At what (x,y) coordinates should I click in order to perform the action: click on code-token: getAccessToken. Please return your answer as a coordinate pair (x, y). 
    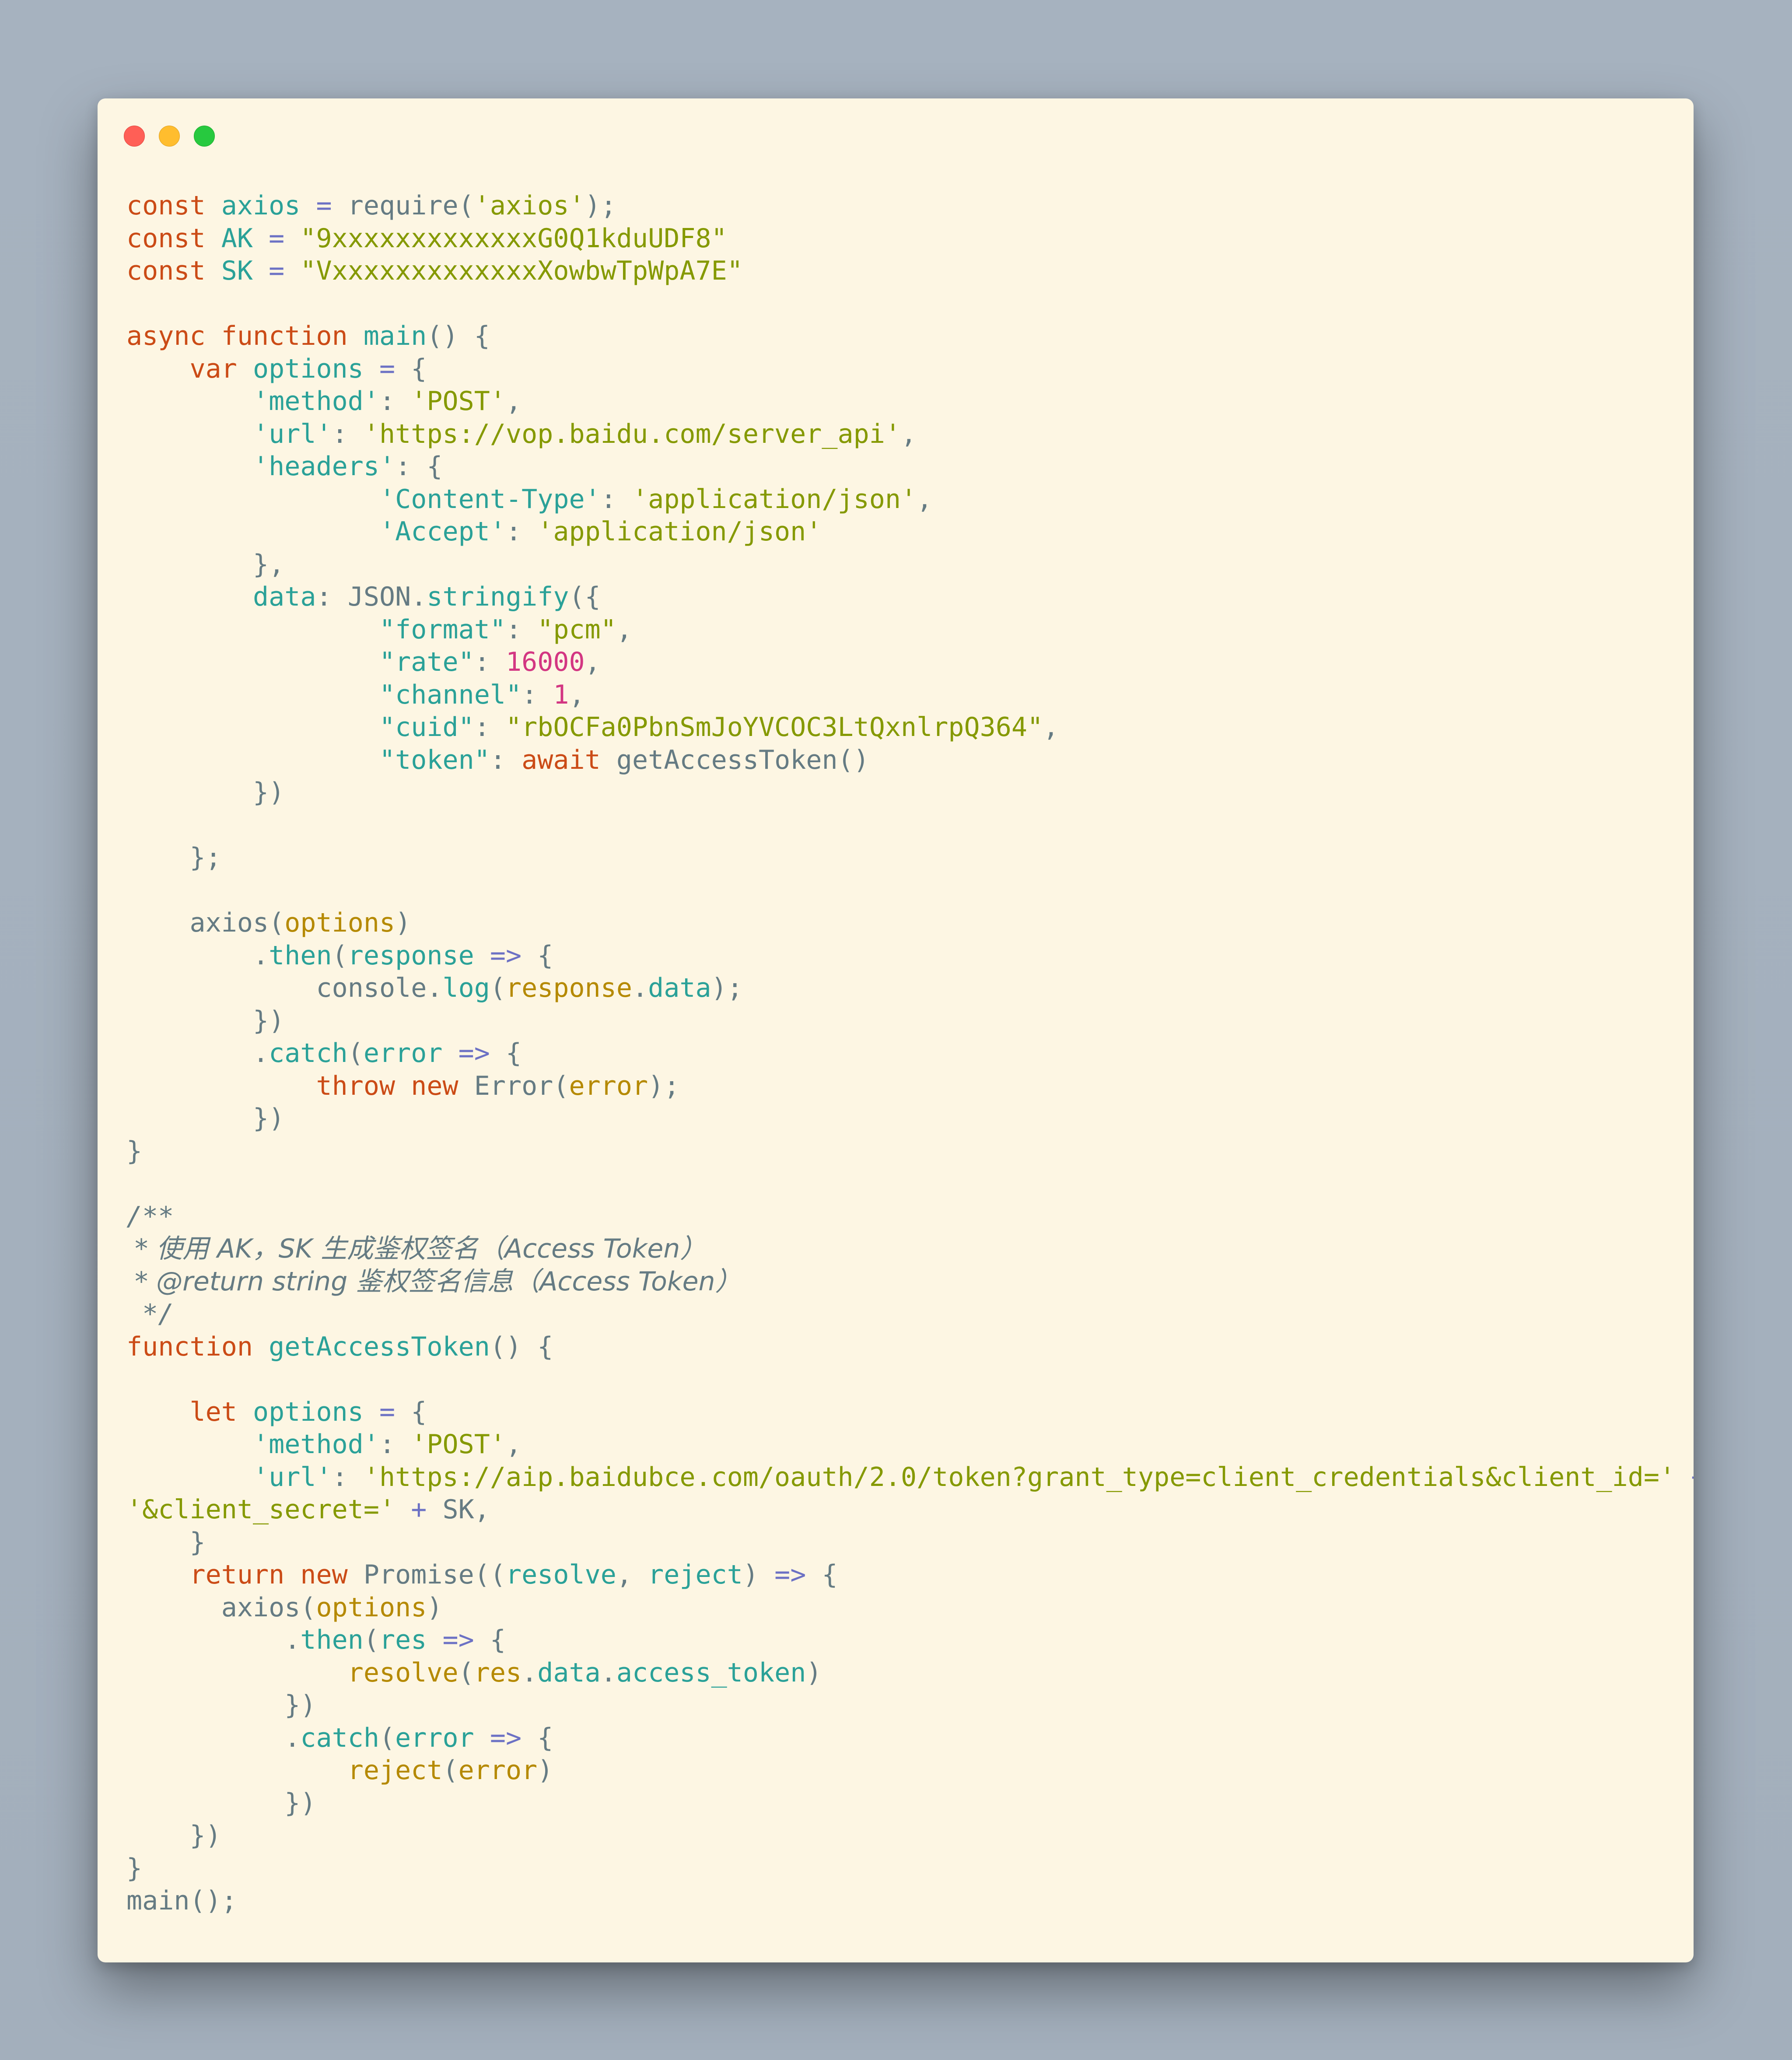
    Looking at the image, I should click on (379, 1346).